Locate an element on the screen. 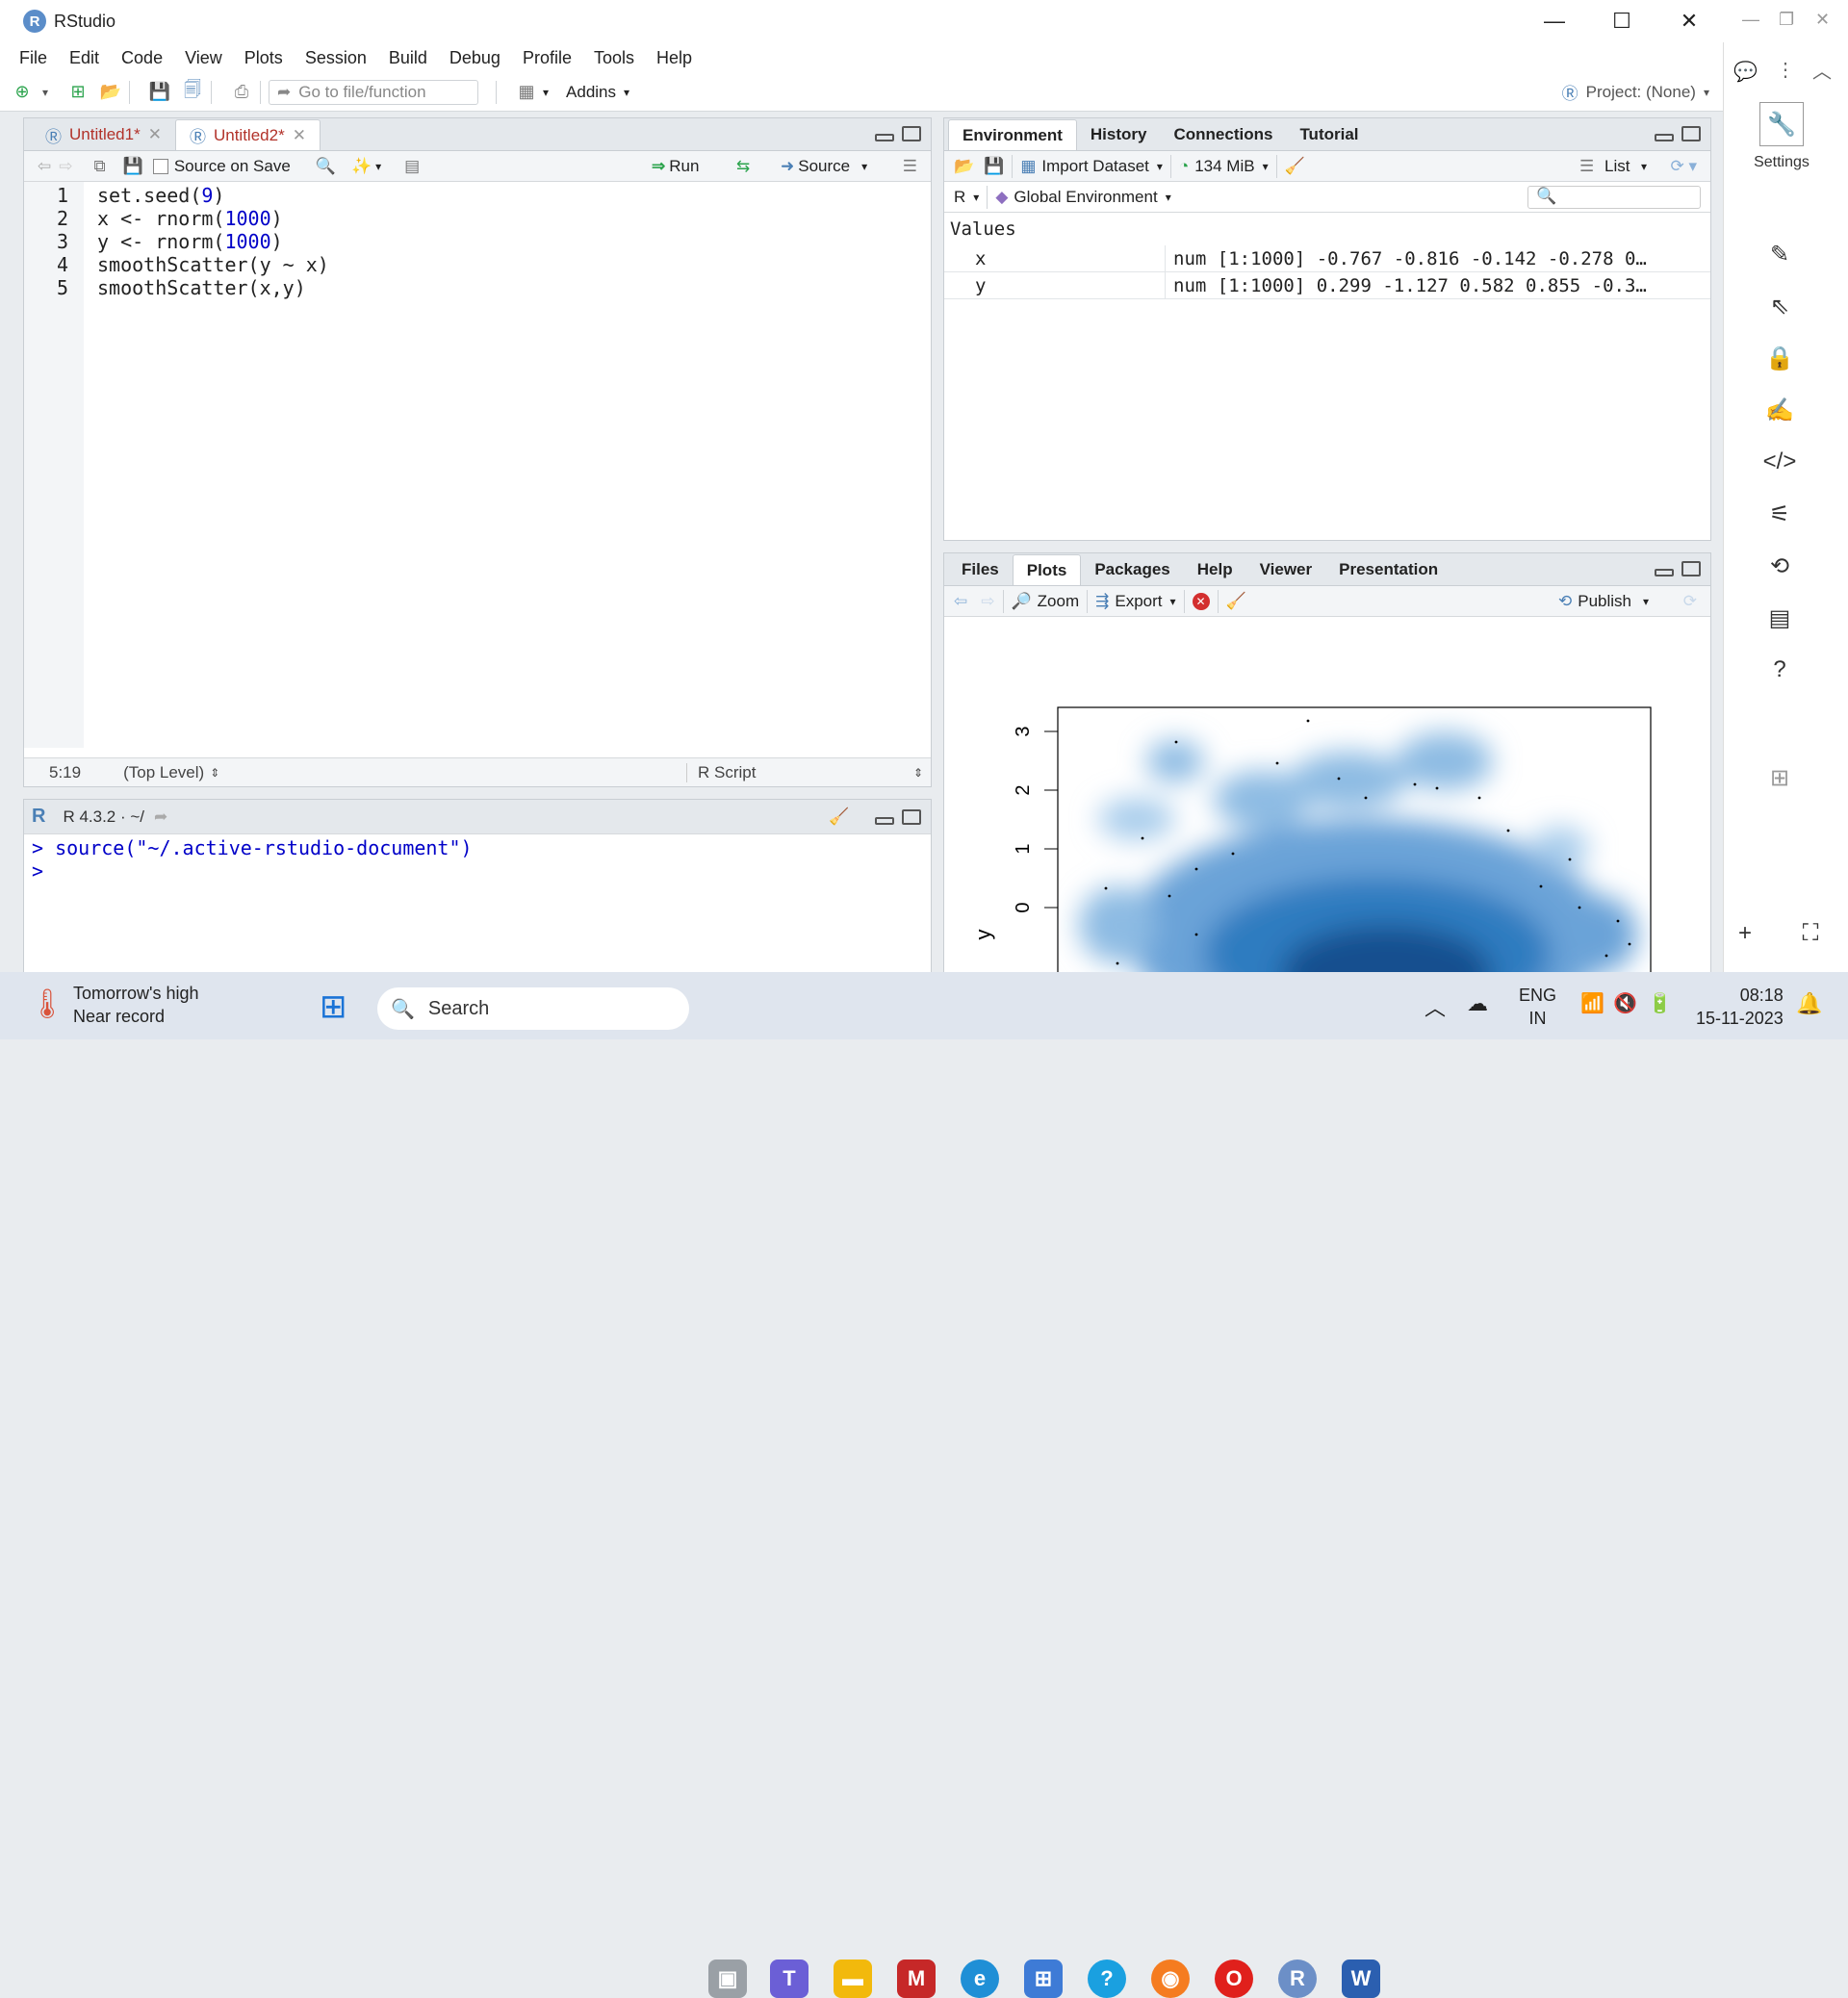  new-file-icon: ⊕ is located at coordinates (22, 92).